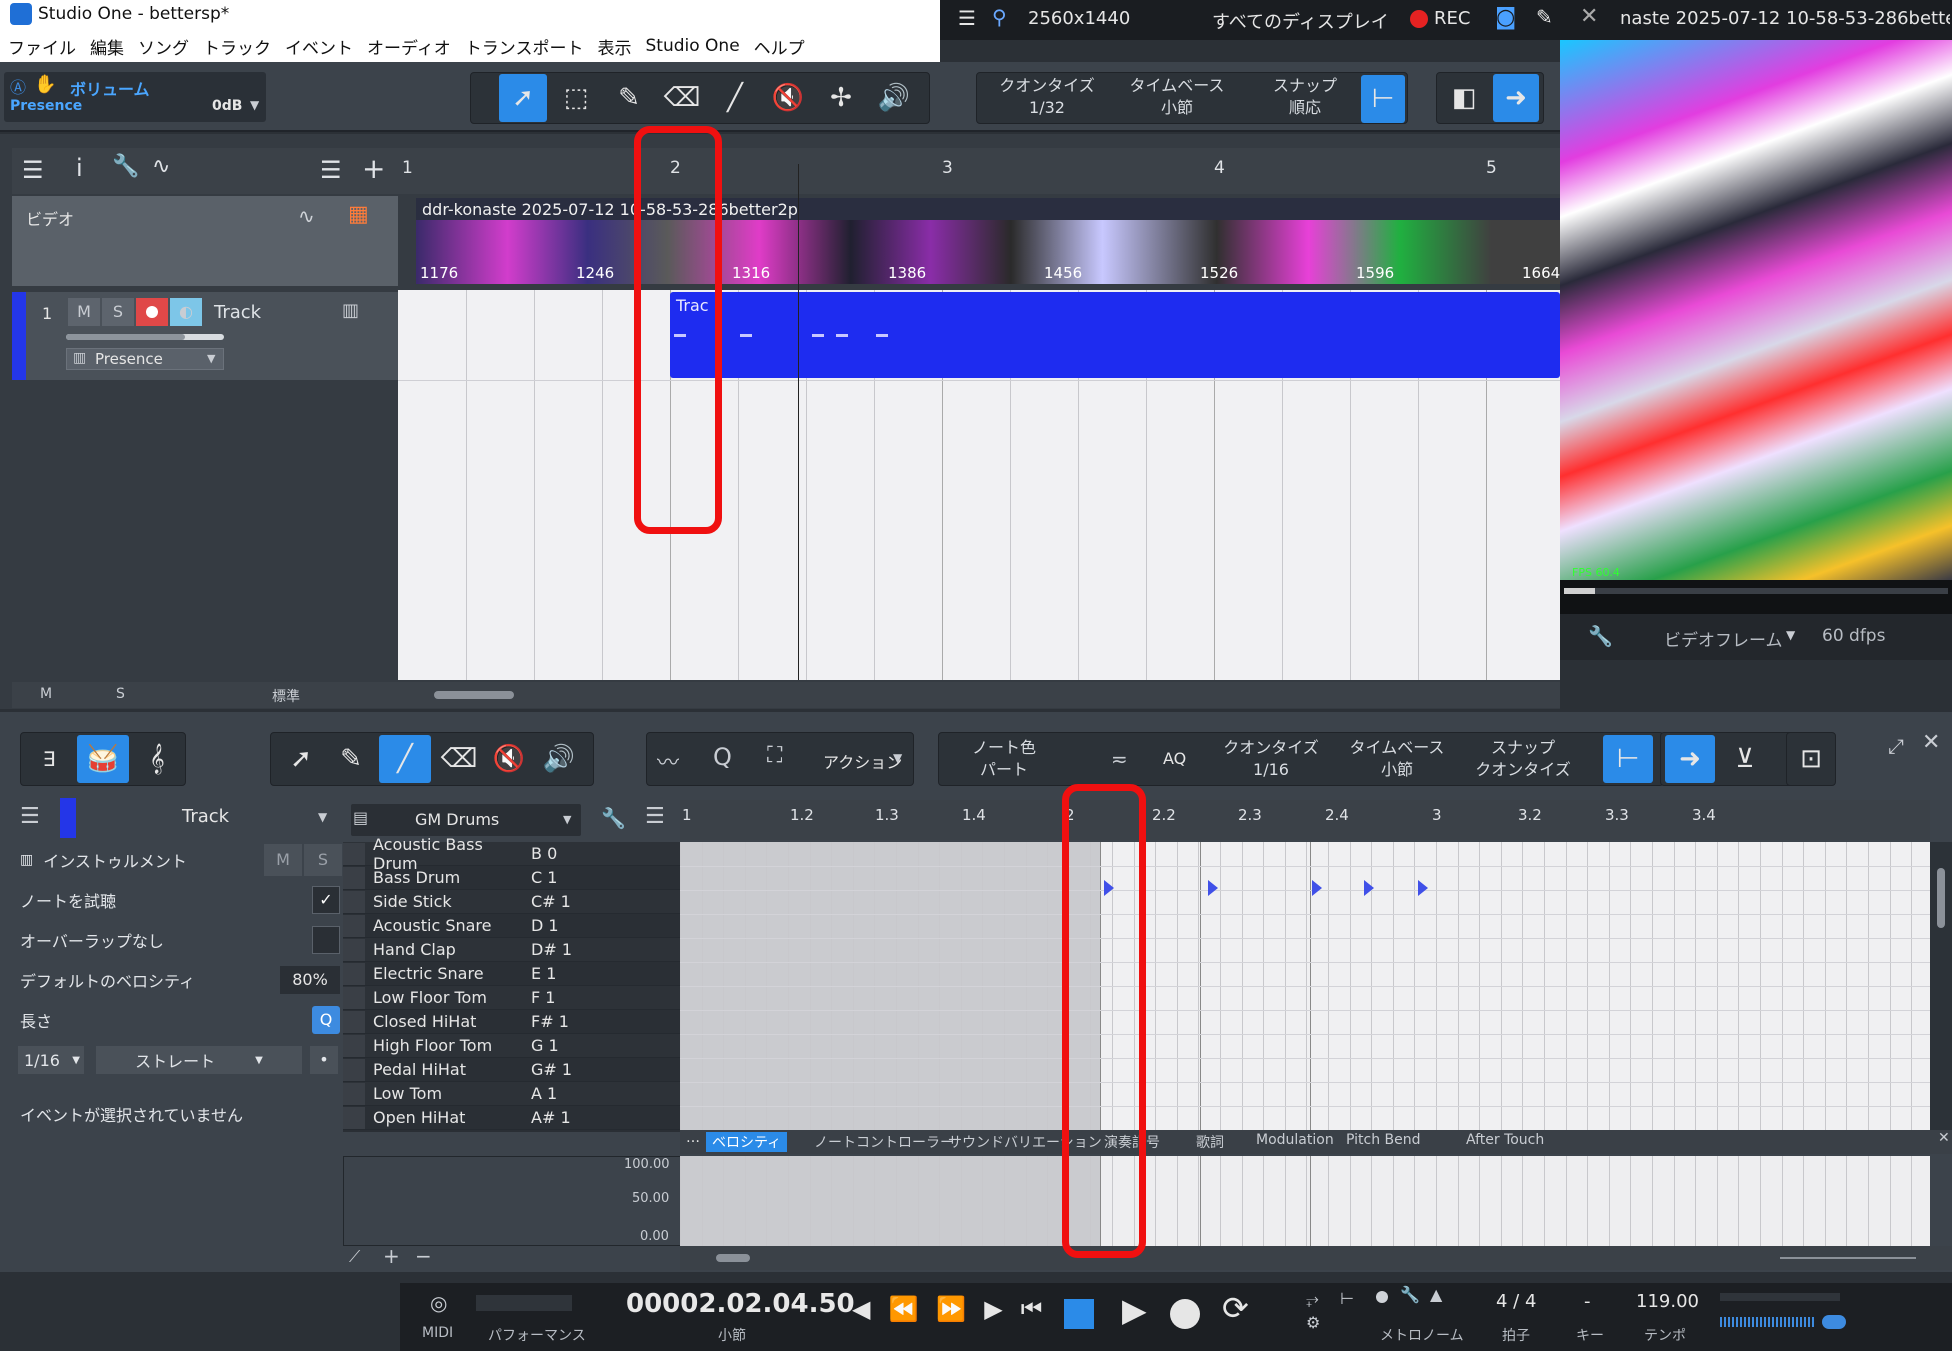 Image resolution: width=1952 pixels, height=1351 pixels. Describe the element at coordinates (967, 18) in the screenshot. I see `menu-icon: ☰` at that location.